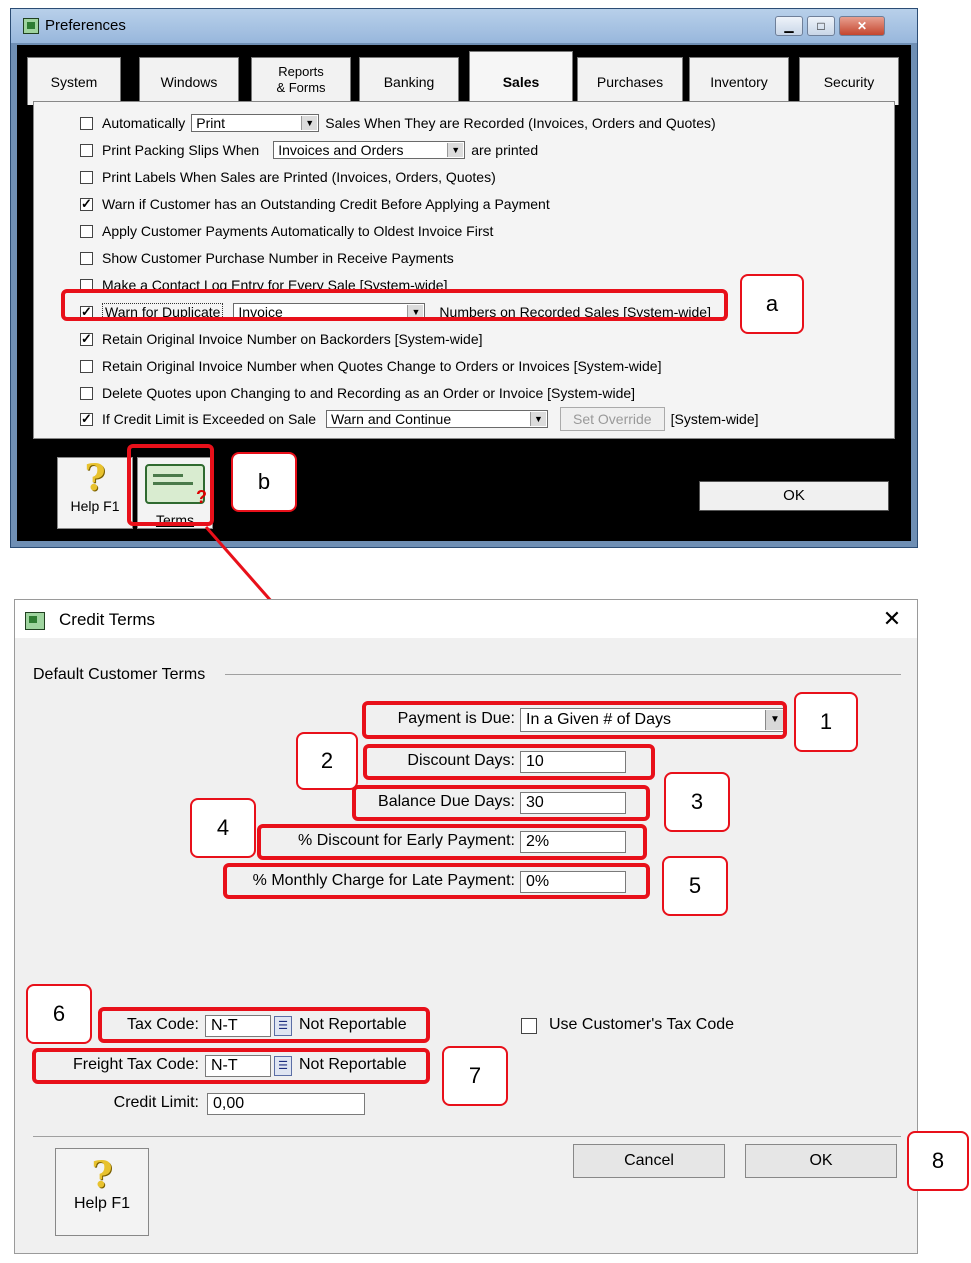  I want to click on callout-2: 2, so click(327, 761).